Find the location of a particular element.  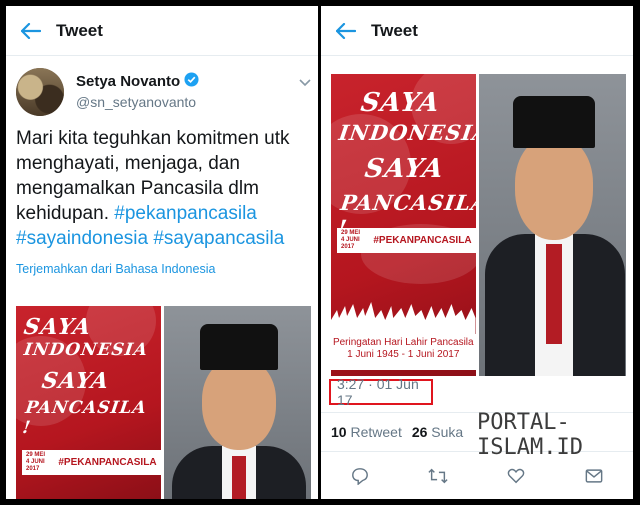

poster-caption-line: 1 Juni 1945 - 1 Juni 2017 is located at coordinates (403, 354).